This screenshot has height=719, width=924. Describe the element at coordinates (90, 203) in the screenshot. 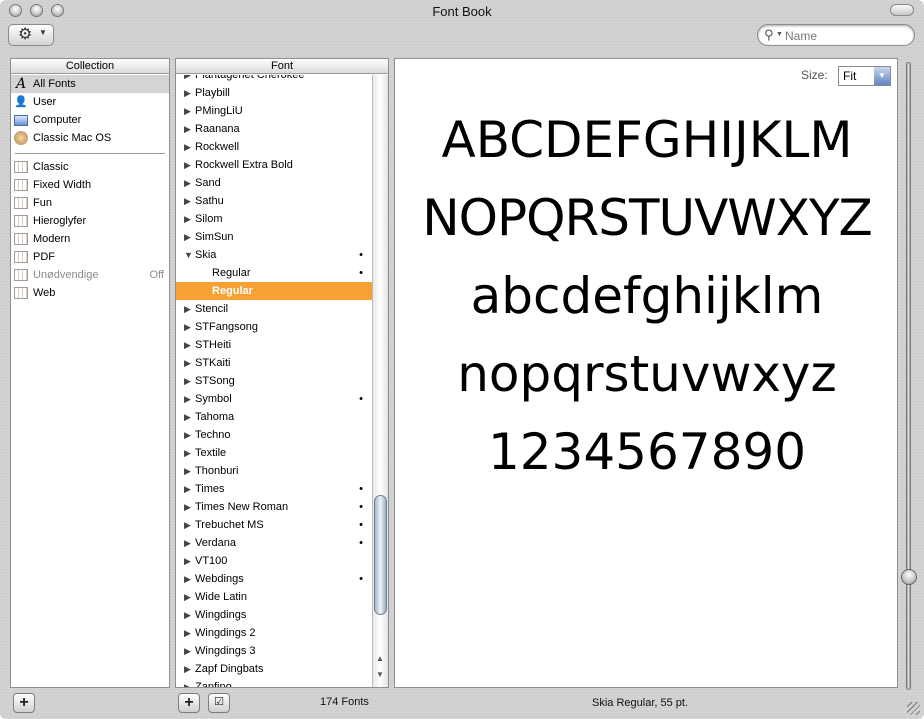

I see `collection-item-fun: Fun` at that location.